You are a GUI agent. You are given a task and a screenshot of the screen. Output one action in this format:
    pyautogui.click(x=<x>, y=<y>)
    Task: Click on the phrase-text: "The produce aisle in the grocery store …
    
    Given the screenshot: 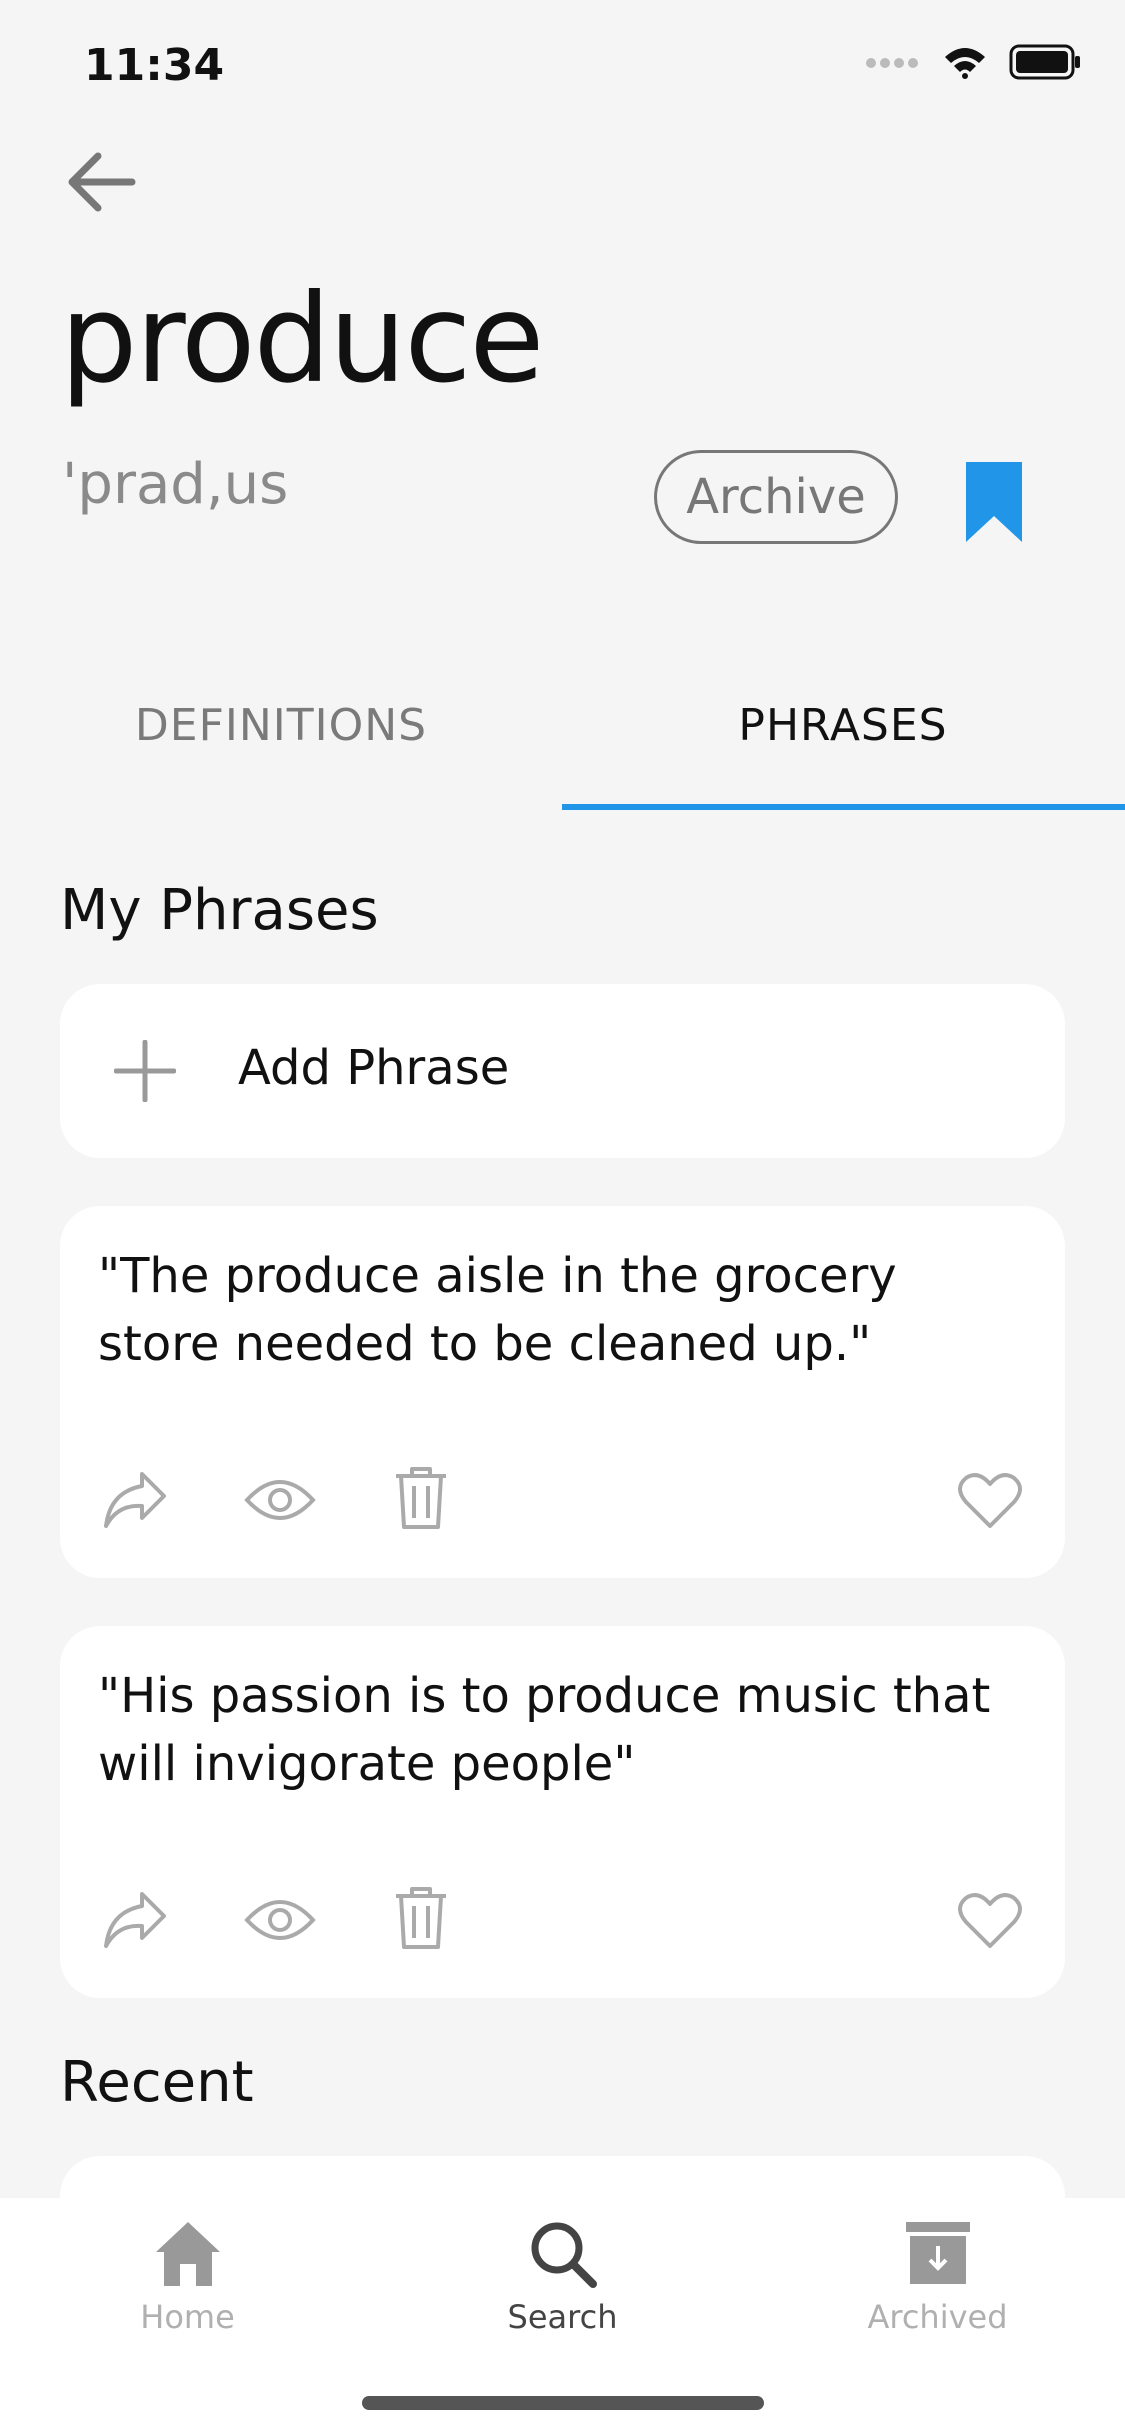 What is the action you would take?
    pyautogui.click(x=497, y=1310)
    